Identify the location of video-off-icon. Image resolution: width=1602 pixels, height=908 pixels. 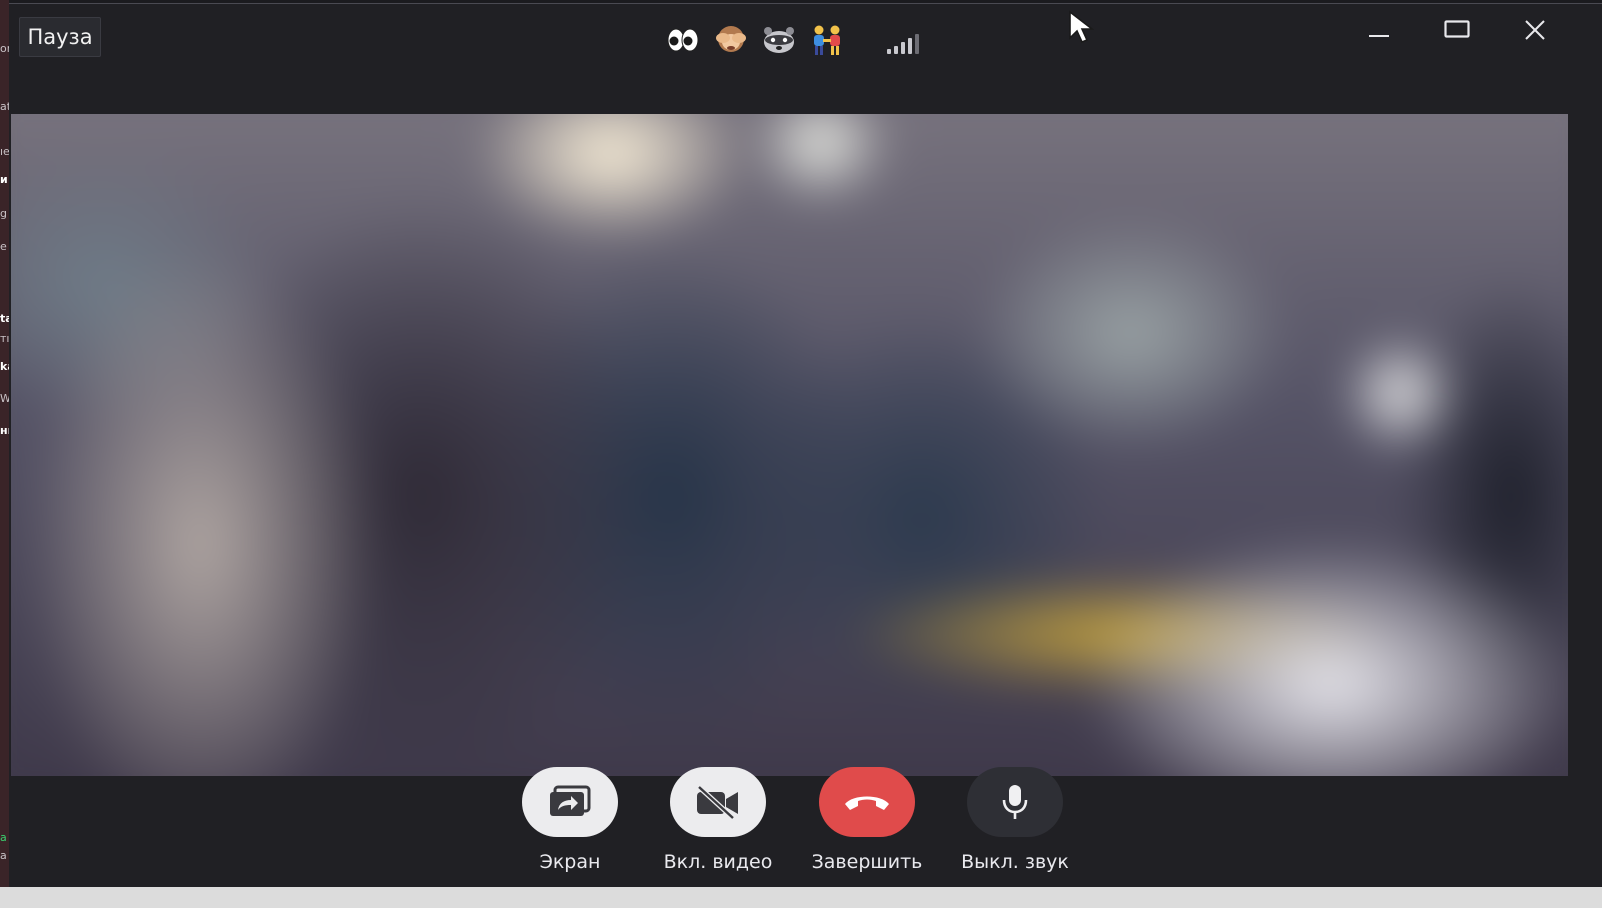
(717, 802).